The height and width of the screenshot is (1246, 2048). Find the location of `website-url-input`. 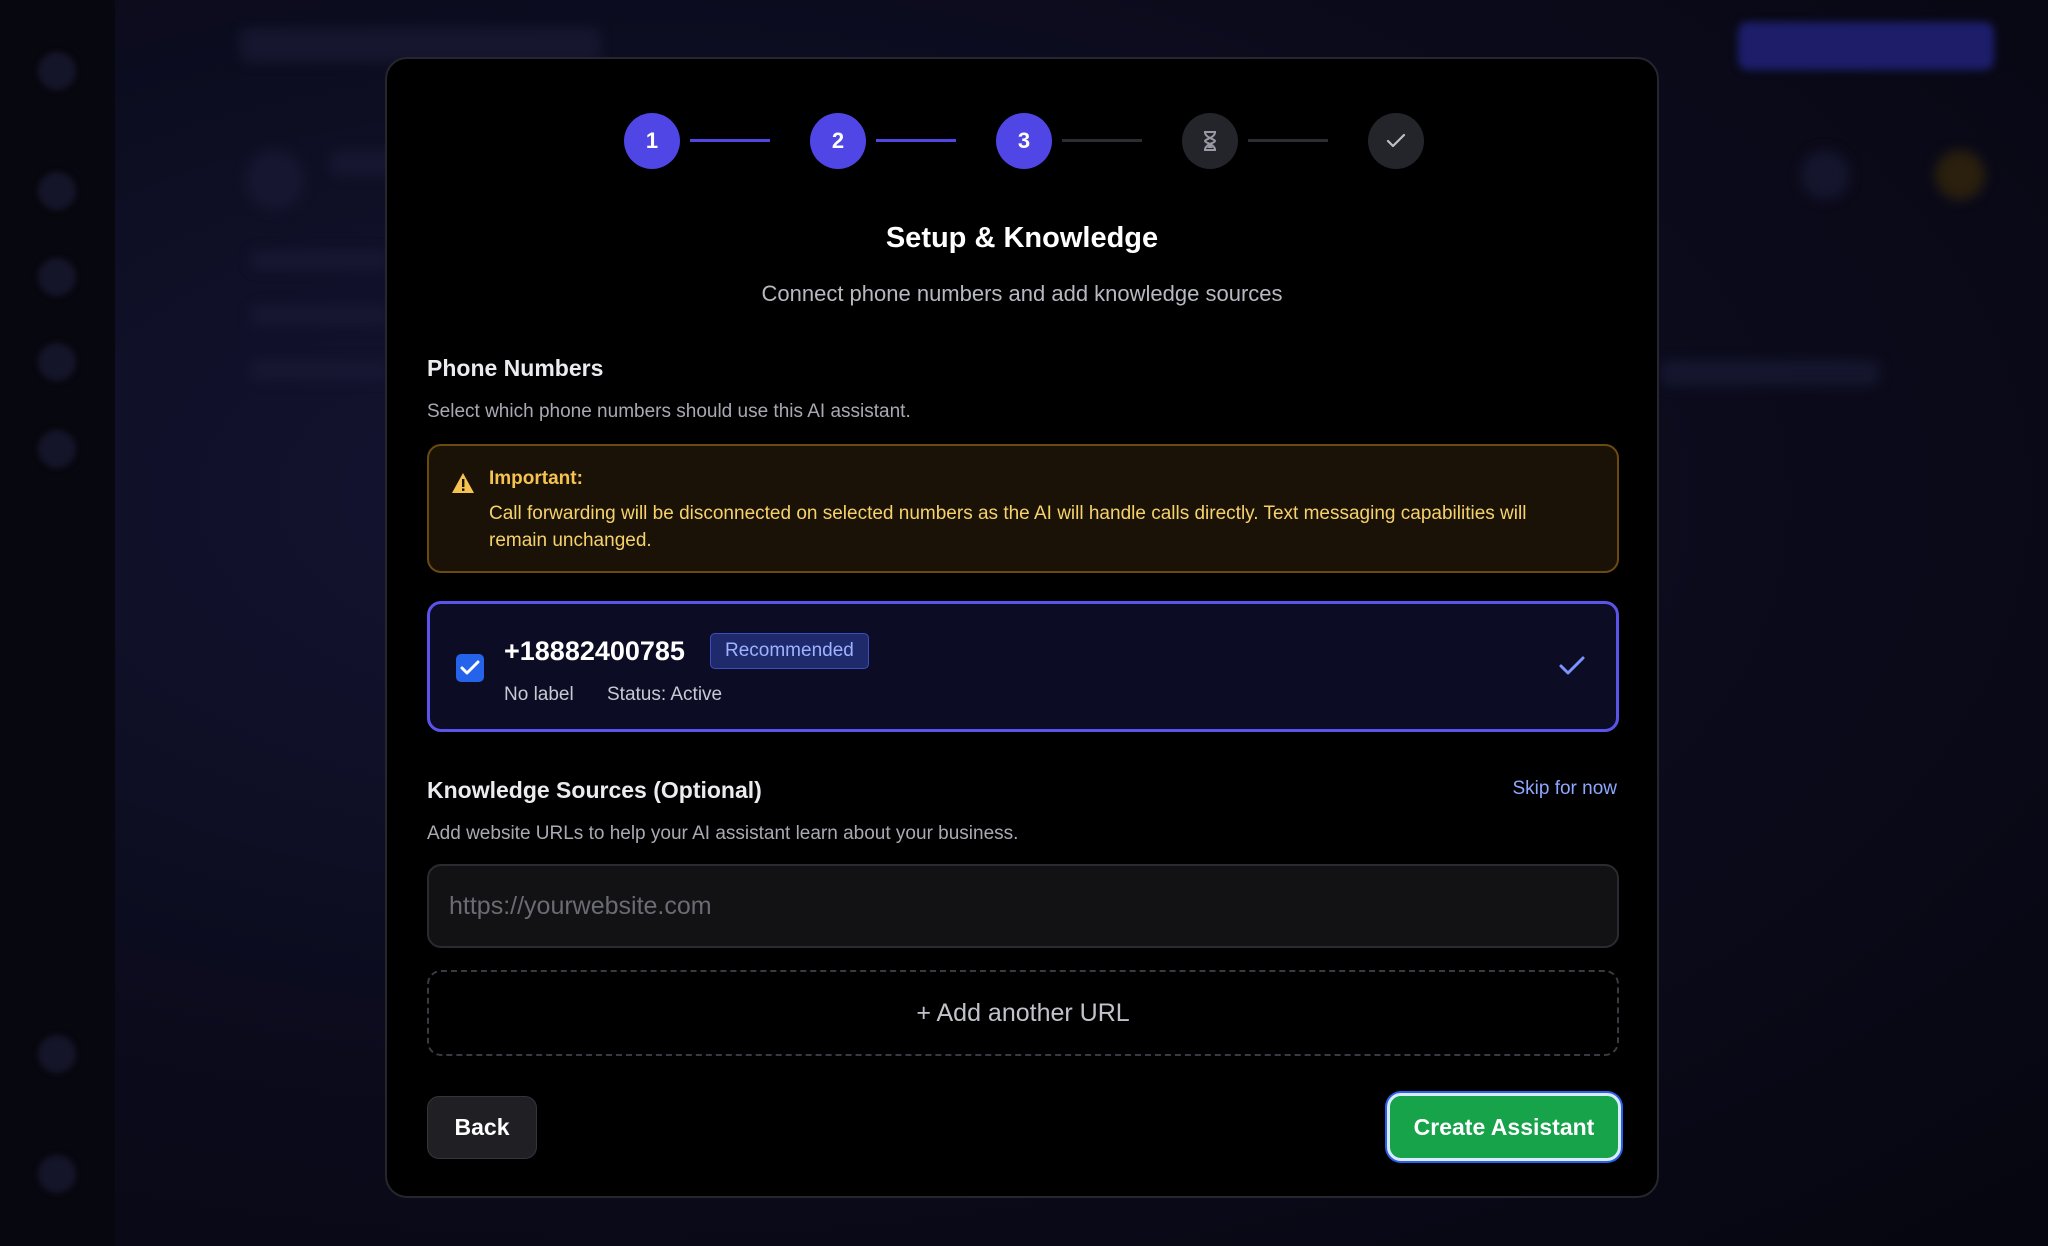

website-url-input is located at coordinates (1023, 906).